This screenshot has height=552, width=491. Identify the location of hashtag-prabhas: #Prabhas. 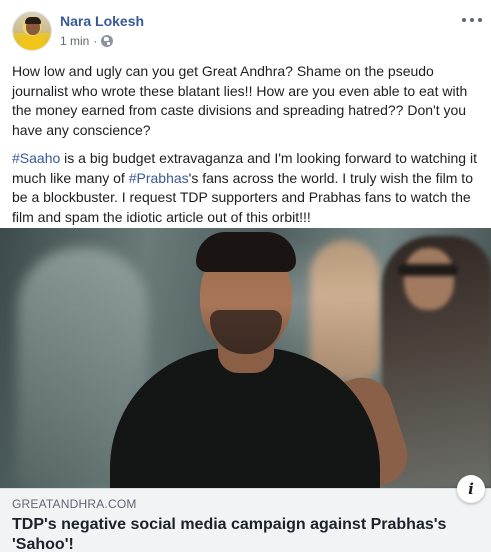
(159, 178).